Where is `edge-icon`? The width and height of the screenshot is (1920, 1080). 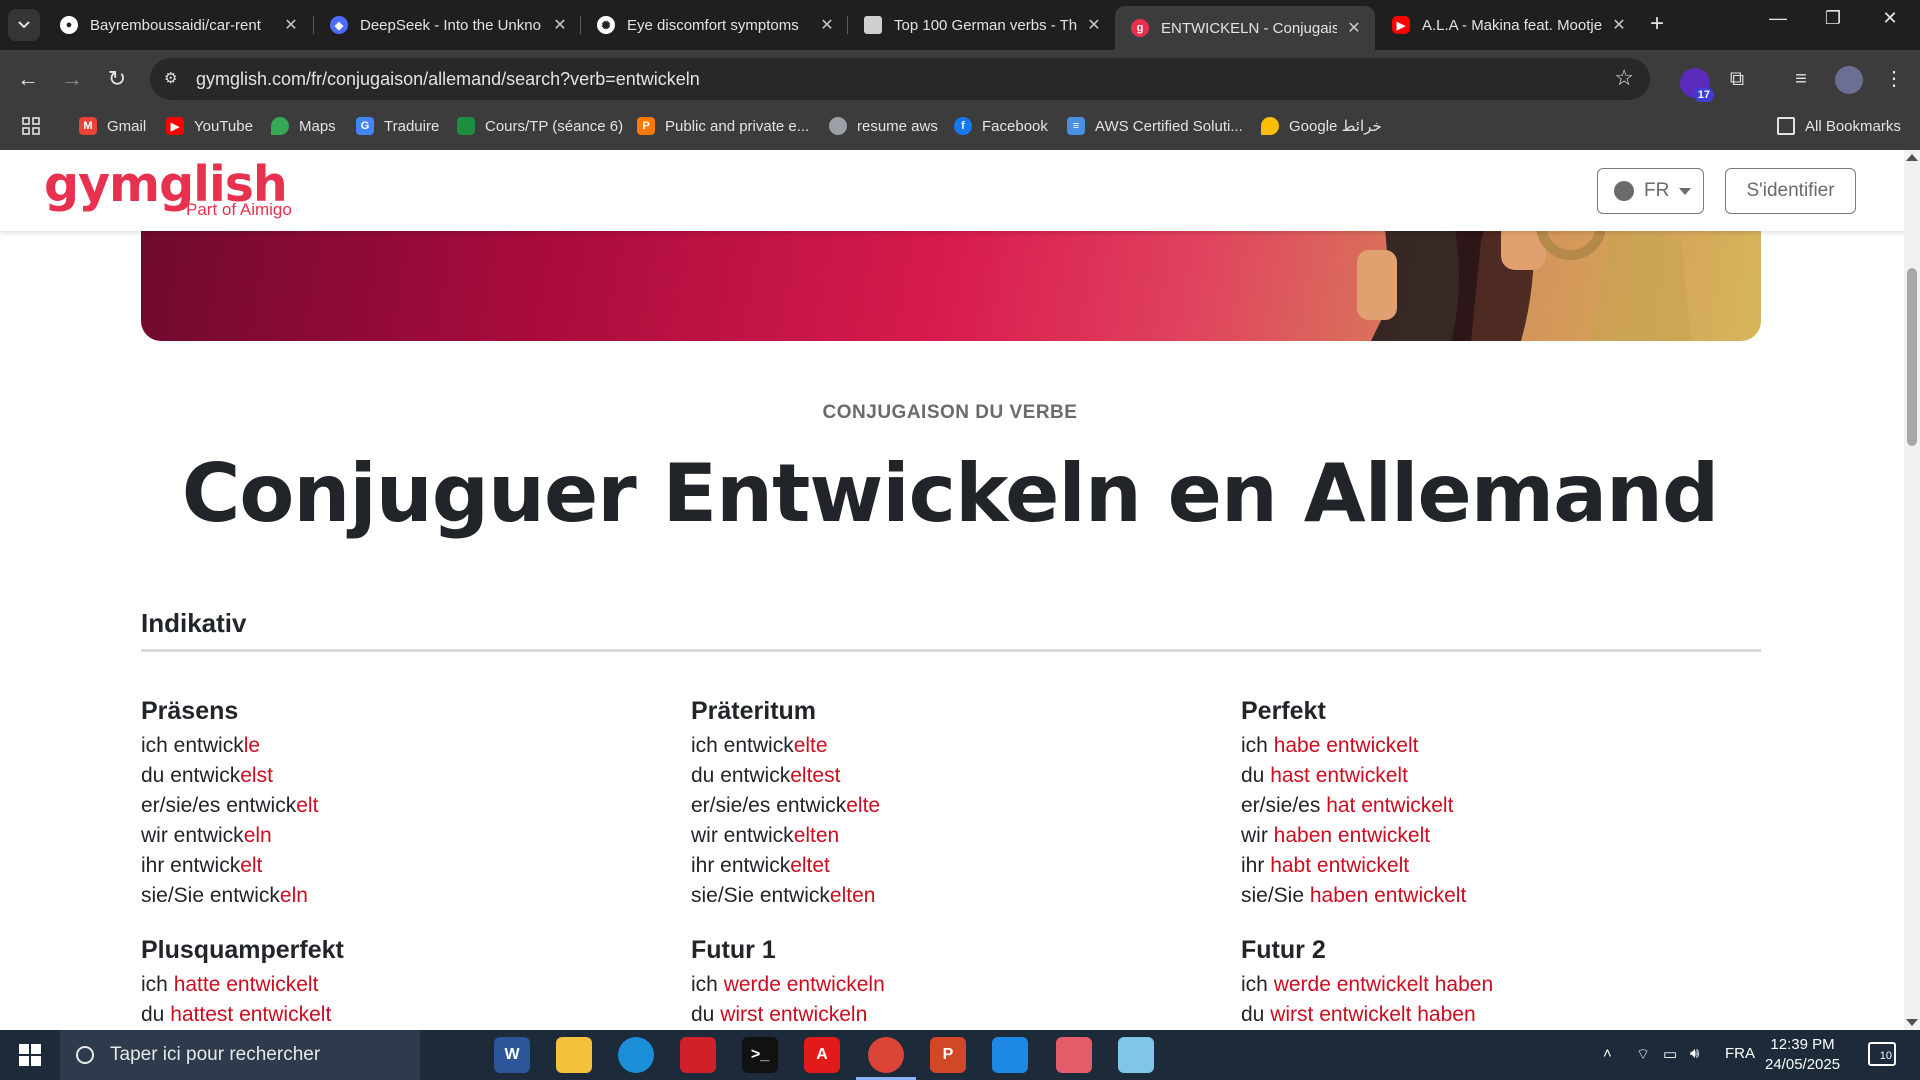
edge-icon is located at coordinates (636, 1055).